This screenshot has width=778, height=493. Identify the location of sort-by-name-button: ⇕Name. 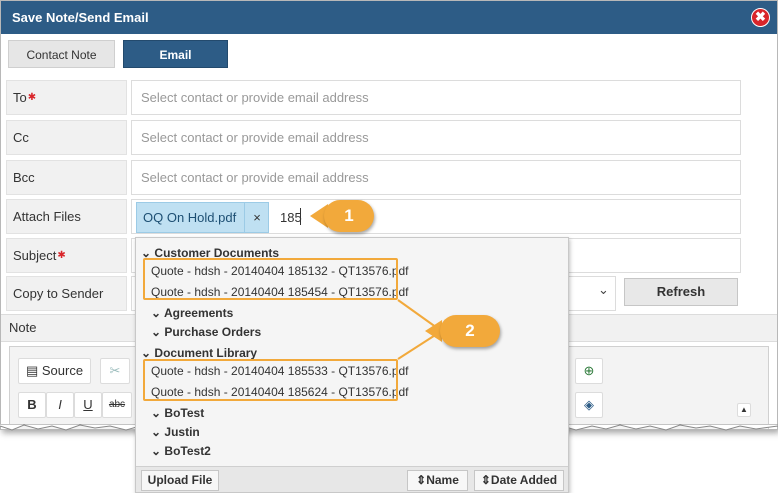
(437, 480).